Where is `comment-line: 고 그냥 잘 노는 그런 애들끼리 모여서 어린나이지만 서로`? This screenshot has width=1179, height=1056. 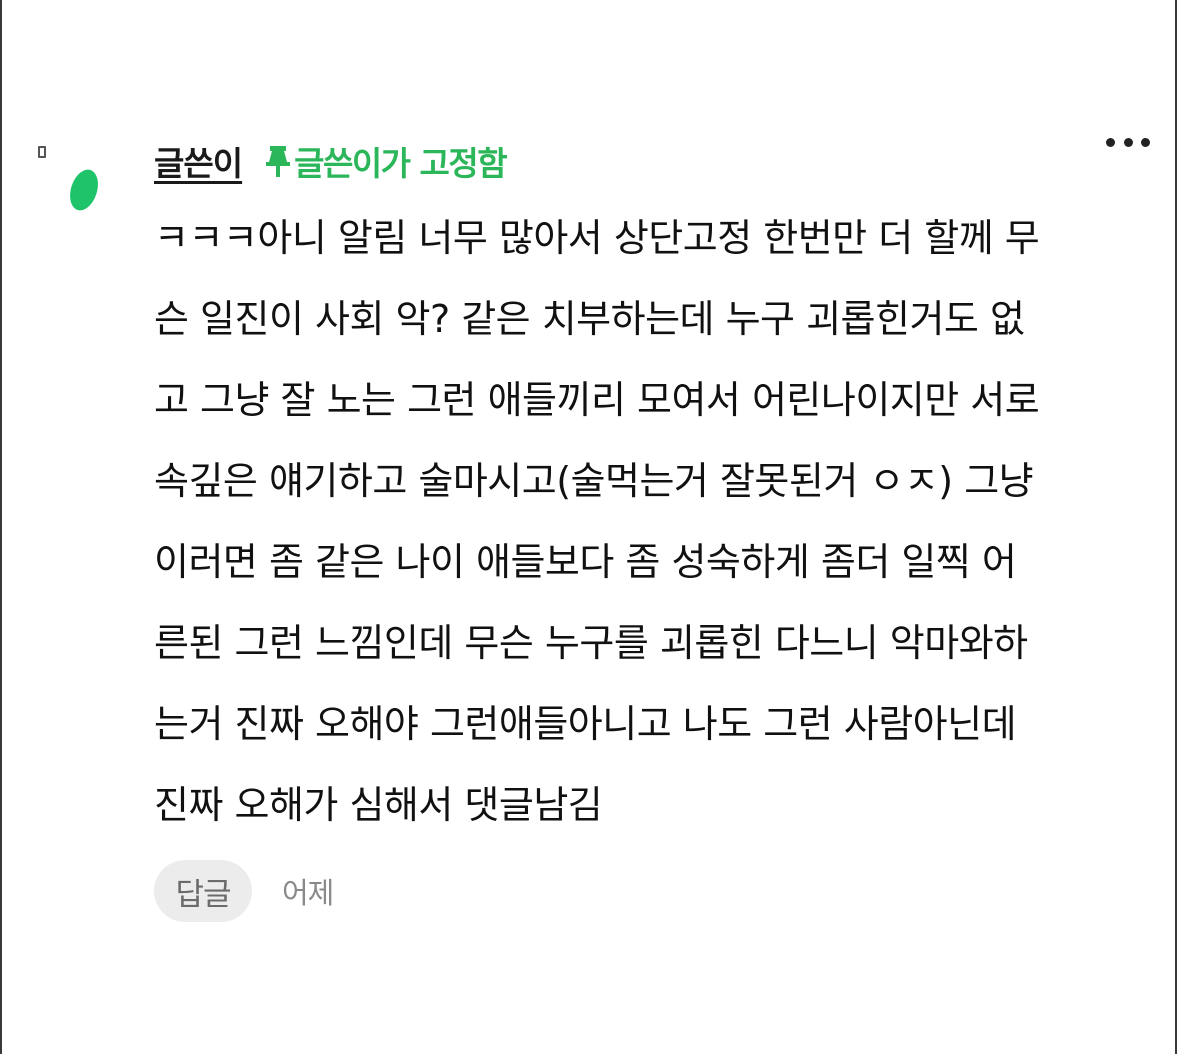
comment-line: 고 그냥 잘 노는 그런 애들끼리 모여서 어린나이지만 서로 is located at coordinates (597, 400).